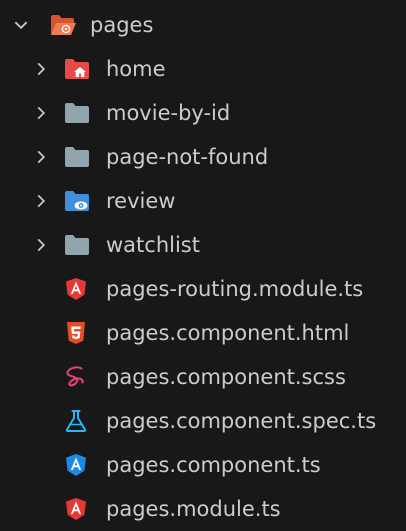 This screenshot has height=531, width=406. Describe the element at coordinates (213, 465) in the screenshot. I see `tree-file-label: pages.component.ts` at that location.